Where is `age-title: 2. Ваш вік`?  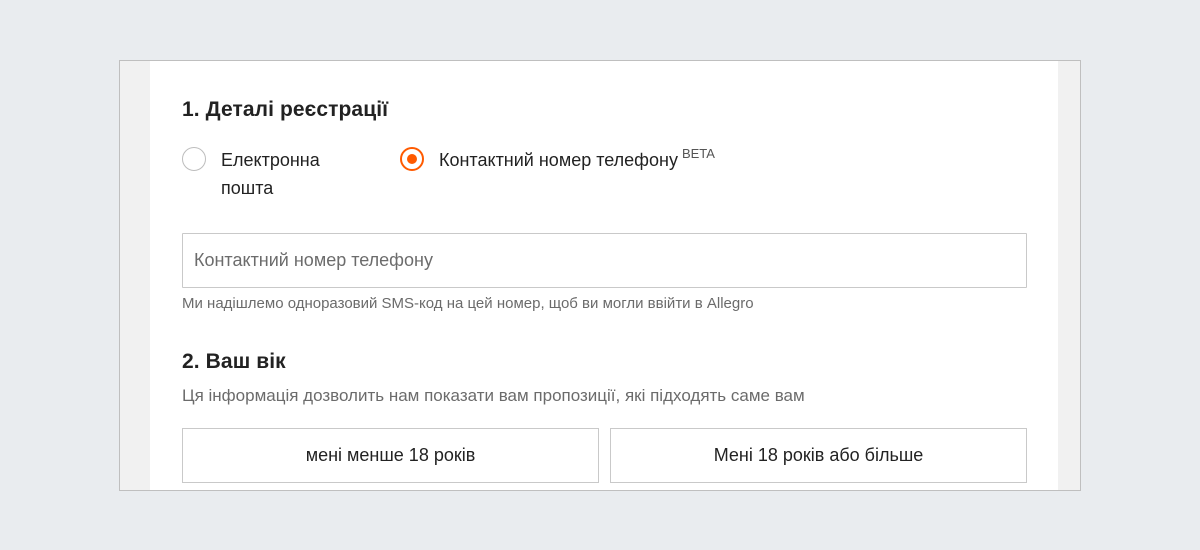
age-title: 2. Ваш вік is located at coordinates (234, 361).